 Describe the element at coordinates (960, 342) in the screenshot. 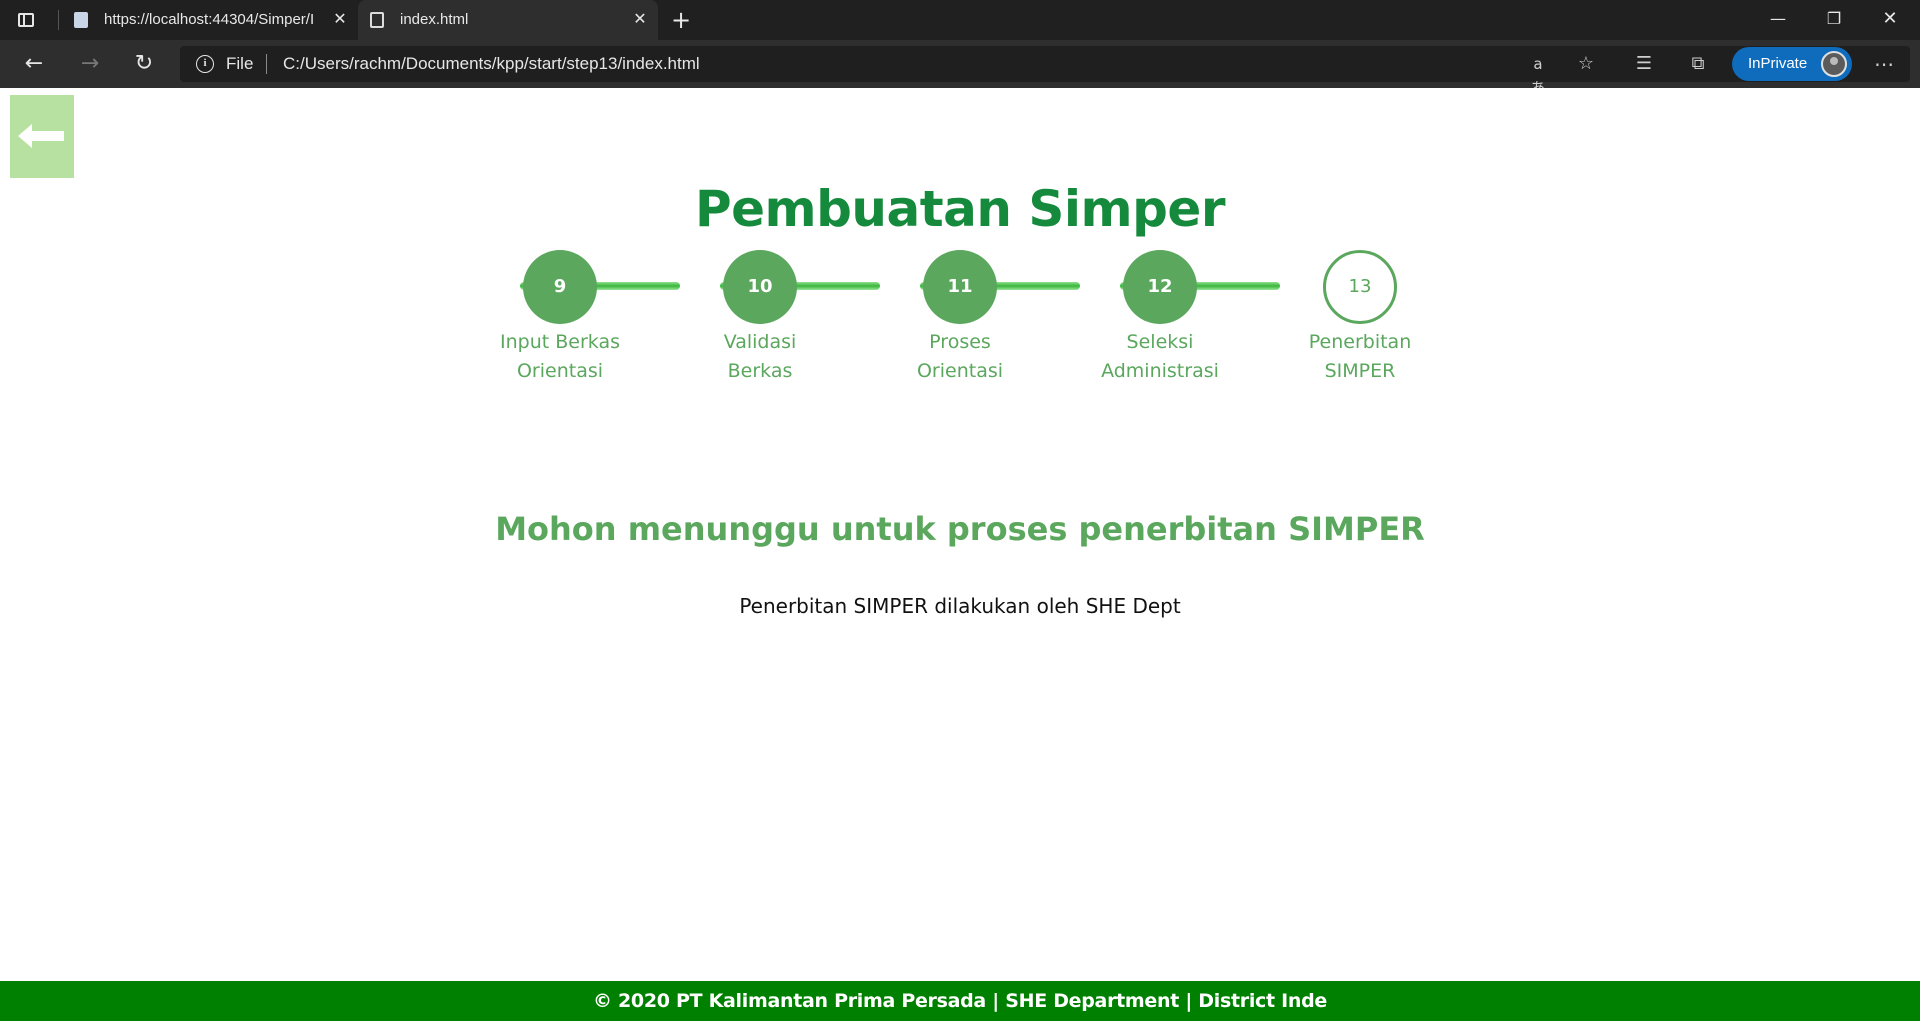

I see `step-label-line: Proses` at that location.